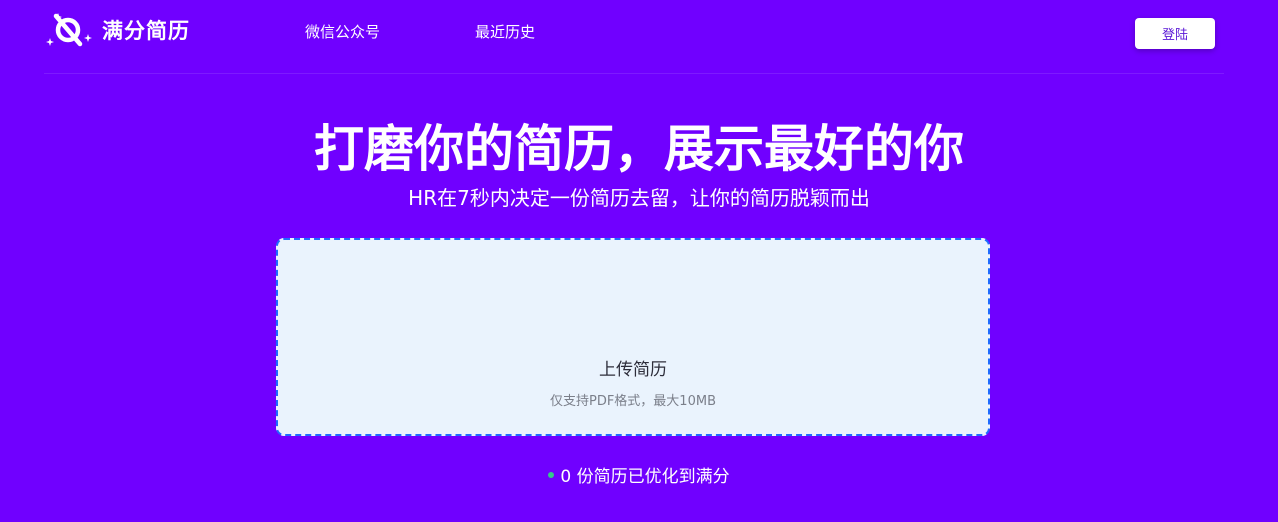  I want to click on nav-history-link: 最近历史, so click(505, 31).